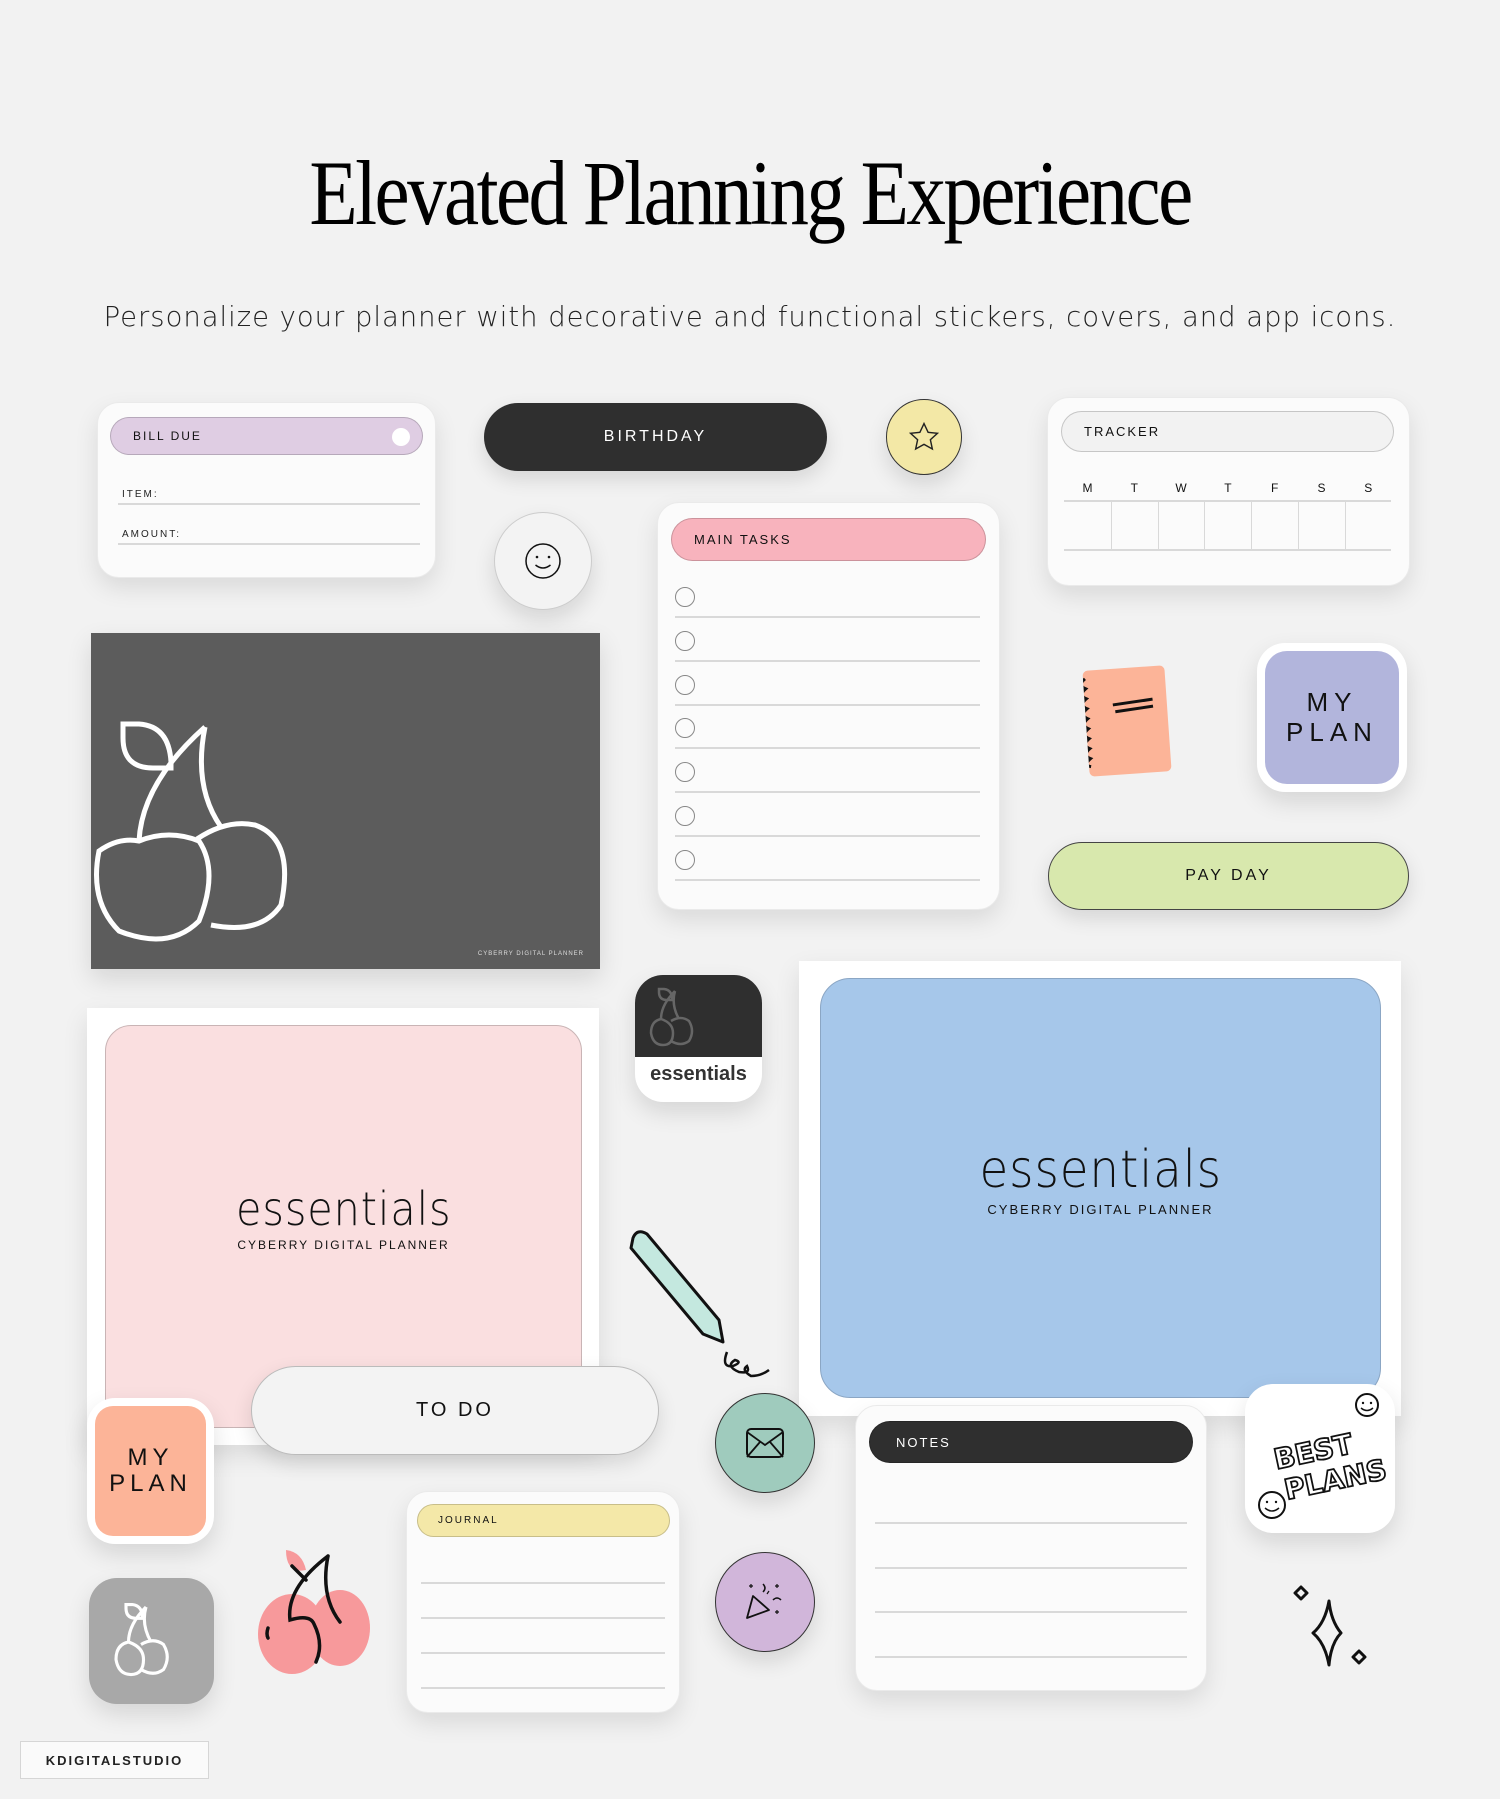 The image size is (1500, 1799). I want to click on birthday-label: BIRTHDAY, so click(655, 436).